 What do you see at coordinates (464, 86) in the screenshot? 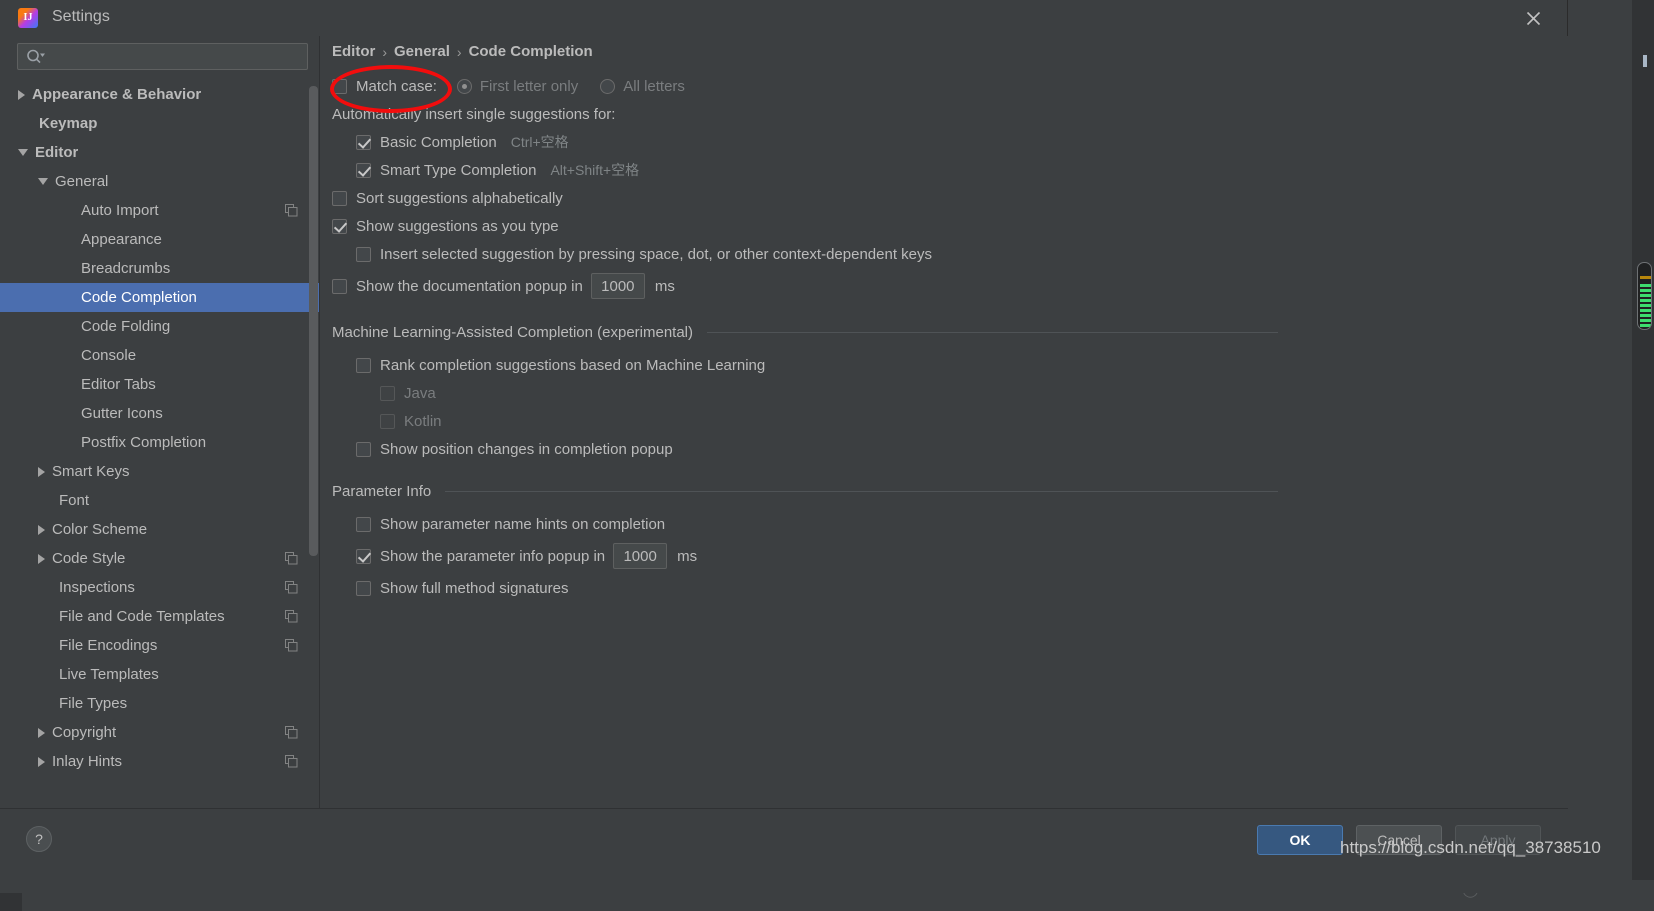
I see `first-letter-only-radio` at bounding box center [464, 86].